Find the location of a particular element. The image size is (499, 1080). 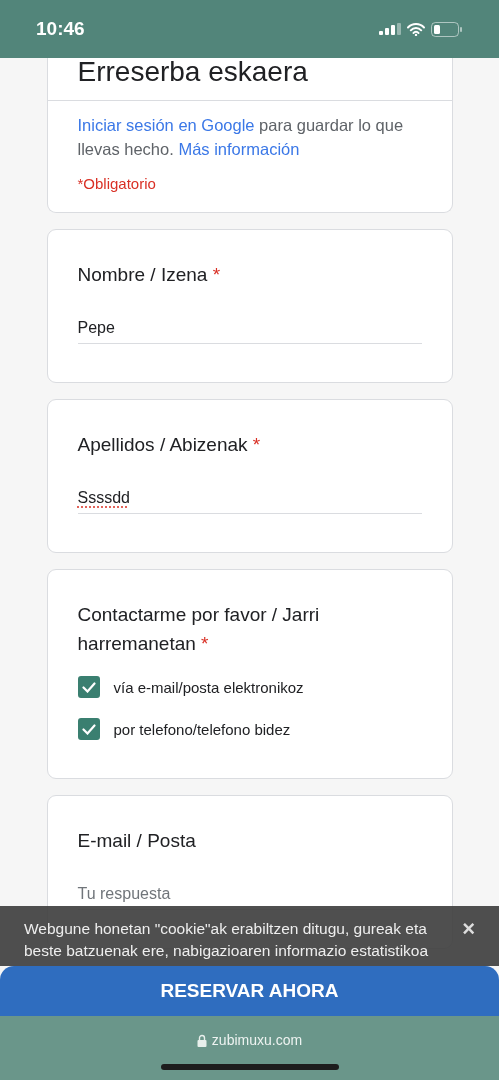

answer-field: Ssssdd is located at coordinates (249, 501).